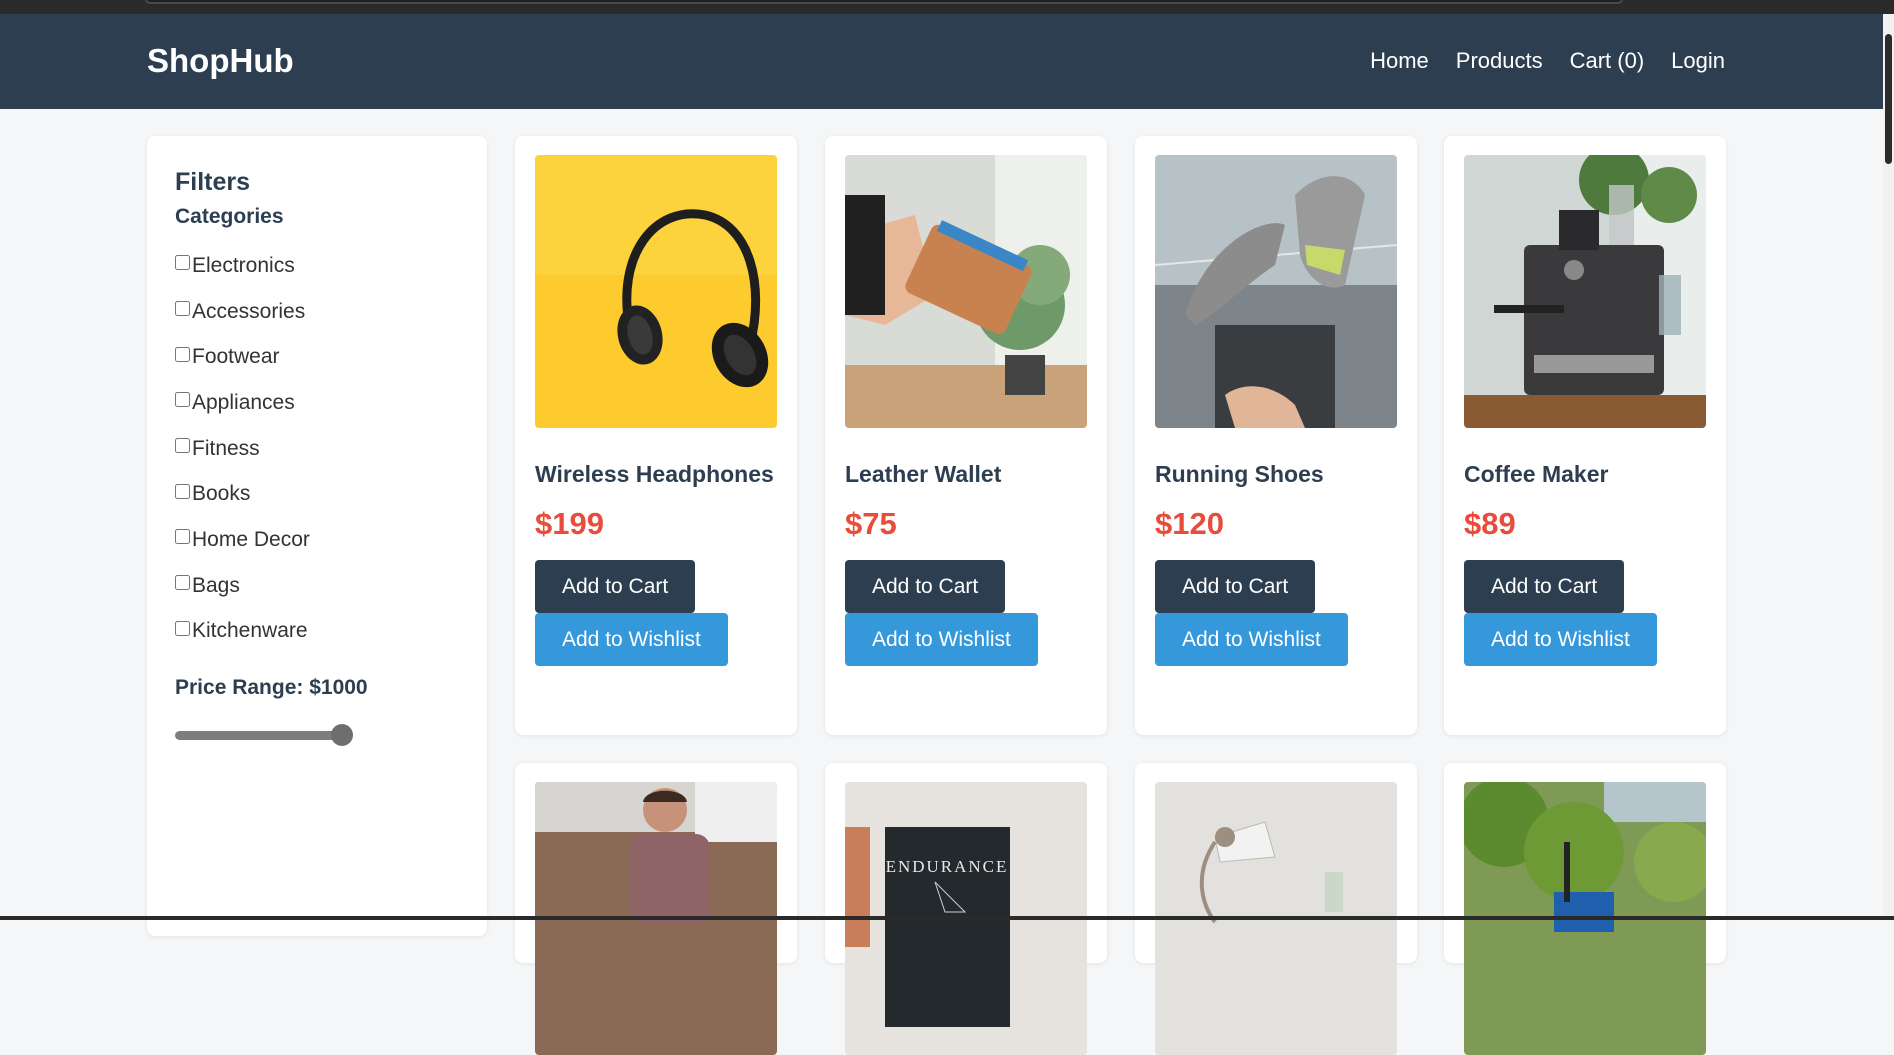  Describe the element at coordinates (243, 266) in the screenshot. I see `category-label: Electronics` at that location.